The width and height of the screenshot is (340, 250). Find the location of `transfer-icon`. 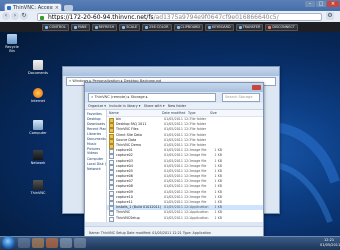

transfer-icon is located at coordinates (240, 27).